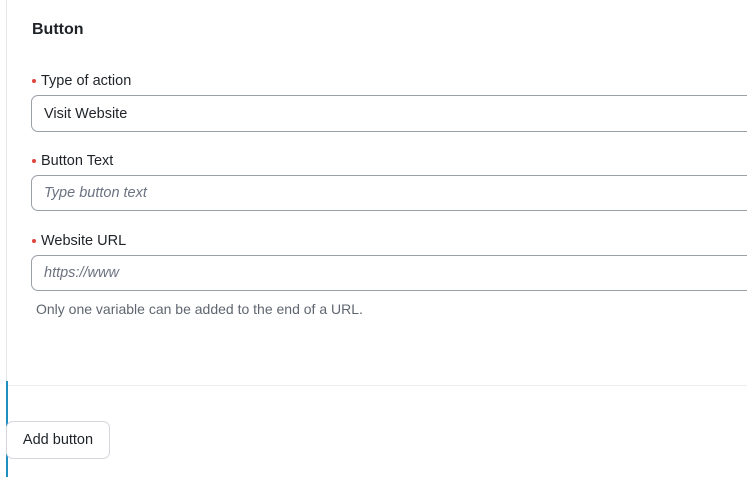  What do you see at coordinates (6, 190) in the screenshot?
I see `left-border` at bounding box center [6, 190].